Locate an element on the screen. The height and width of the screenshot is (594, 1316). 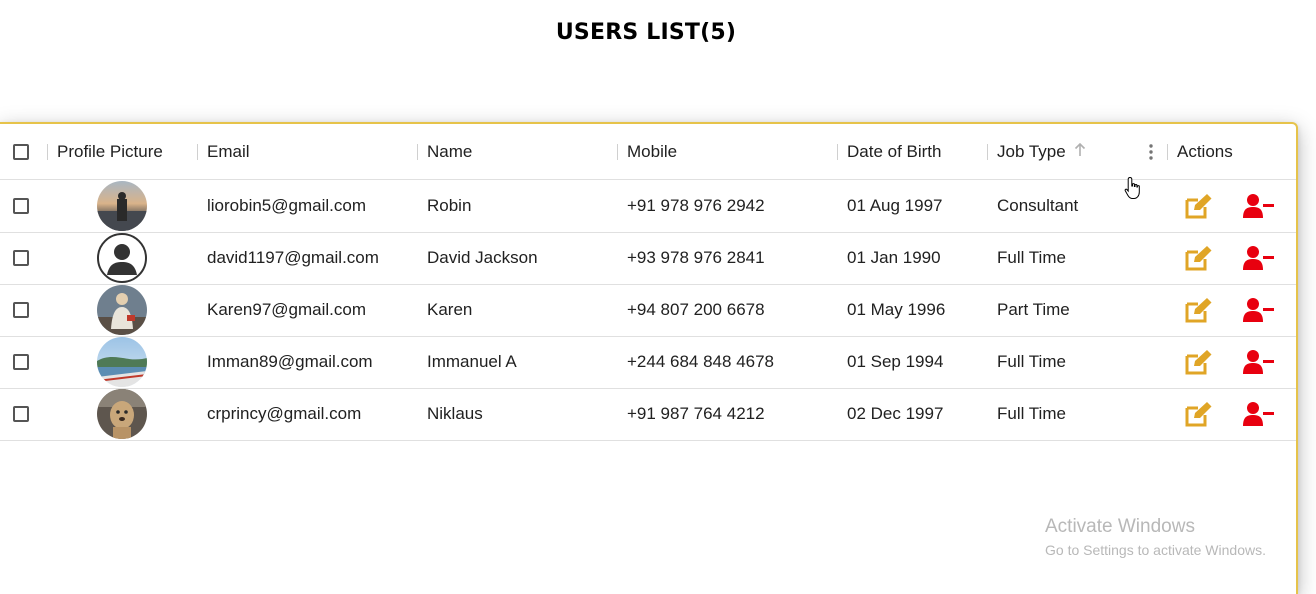
name-cell: Immanuel A is located at coordinates (472, 361).